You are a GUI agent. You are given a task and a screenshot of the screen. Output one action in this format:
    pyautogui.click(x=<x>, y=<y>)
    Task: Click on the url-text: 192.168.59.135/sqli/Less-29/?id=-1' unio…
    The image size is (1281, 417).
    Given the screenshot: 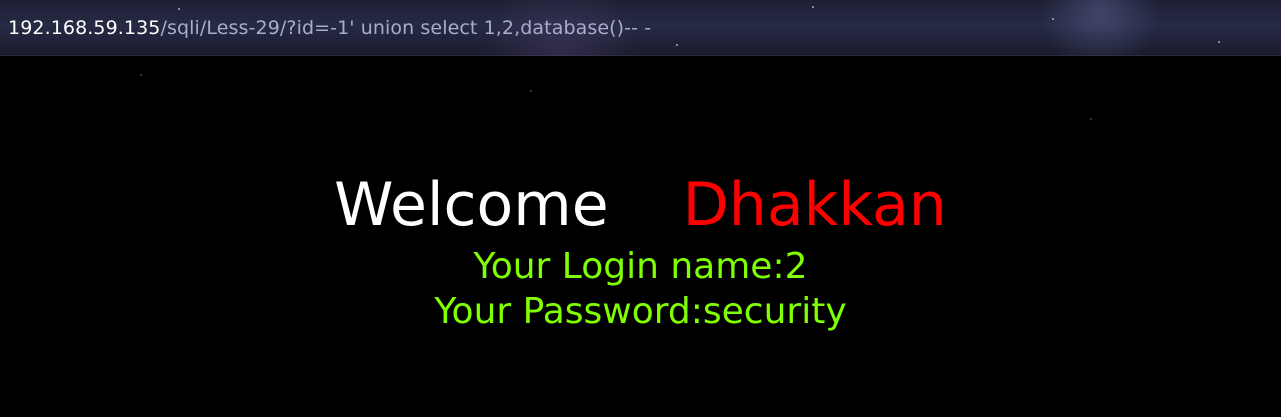 What is the action you would take?
    pyautogui.click(x=329, y=28)
    